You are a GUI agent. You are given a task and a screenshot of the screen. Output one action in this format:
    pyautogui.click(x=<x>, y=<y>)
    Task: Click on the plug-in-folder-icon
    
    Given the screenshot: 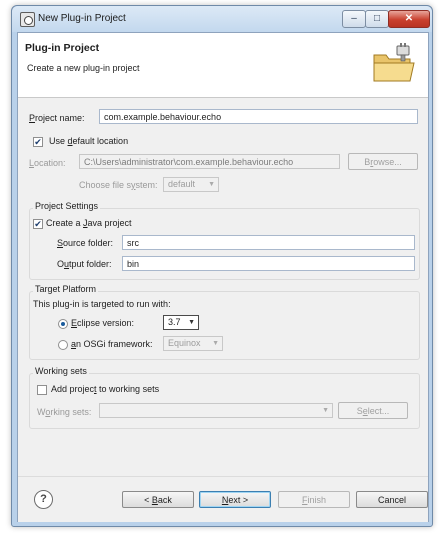 What is the action you would take?
    pyautogui.click(x=394, y=62)
    